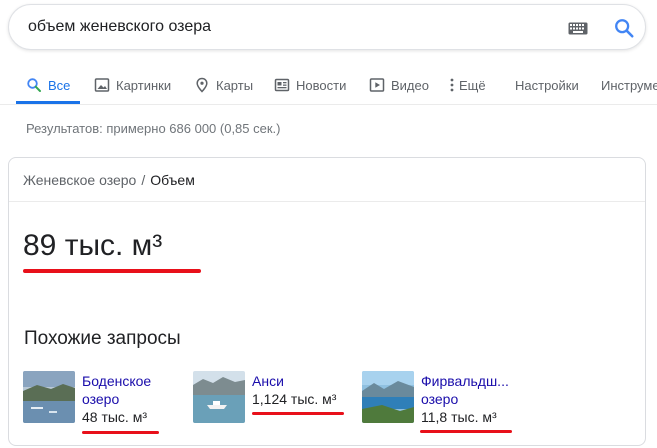 This screenshot has height=448, width=657. I want to click on related-title: Похожие запросы, so click(102, 338).